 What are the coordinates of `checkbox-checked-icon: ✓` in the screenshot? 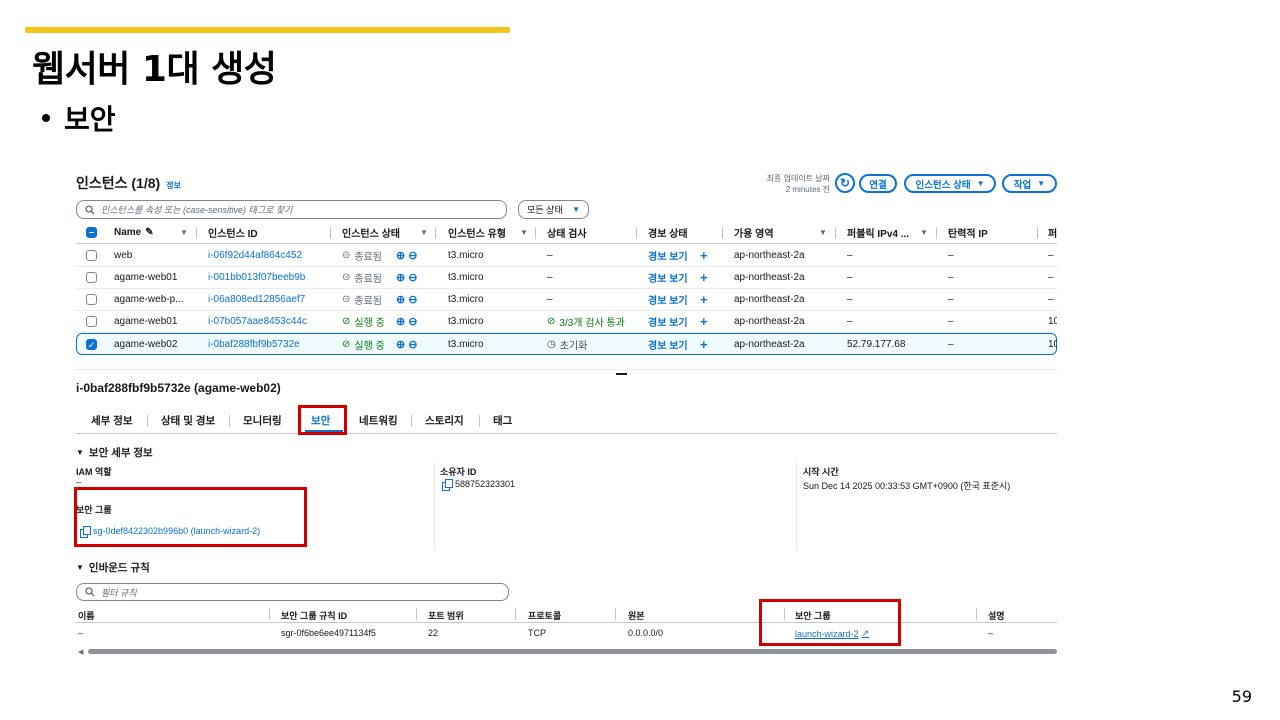 It's located at (91, 344).